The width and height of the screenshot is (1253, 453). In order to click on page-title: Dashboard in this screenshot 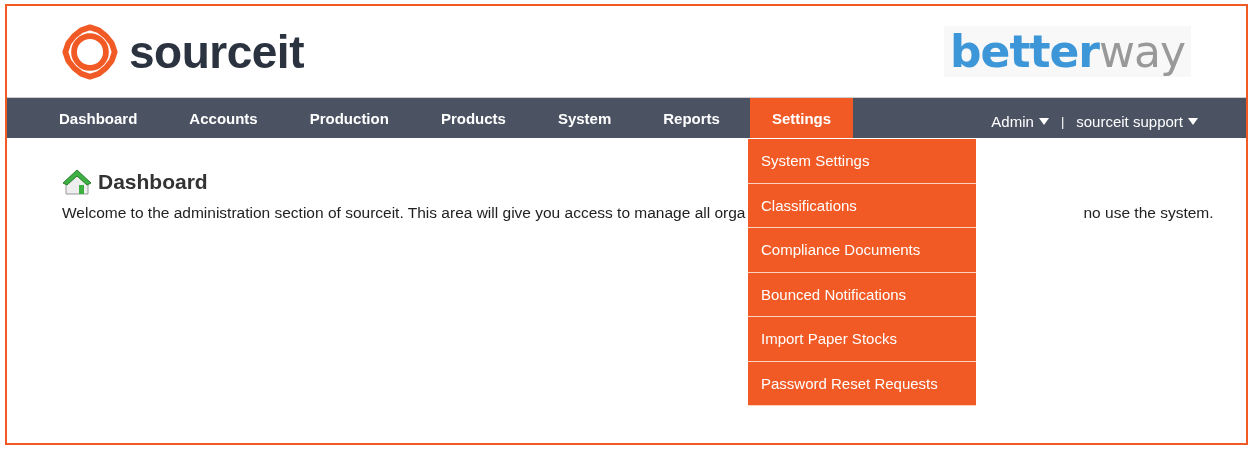, I will do `click(153, 182)`.